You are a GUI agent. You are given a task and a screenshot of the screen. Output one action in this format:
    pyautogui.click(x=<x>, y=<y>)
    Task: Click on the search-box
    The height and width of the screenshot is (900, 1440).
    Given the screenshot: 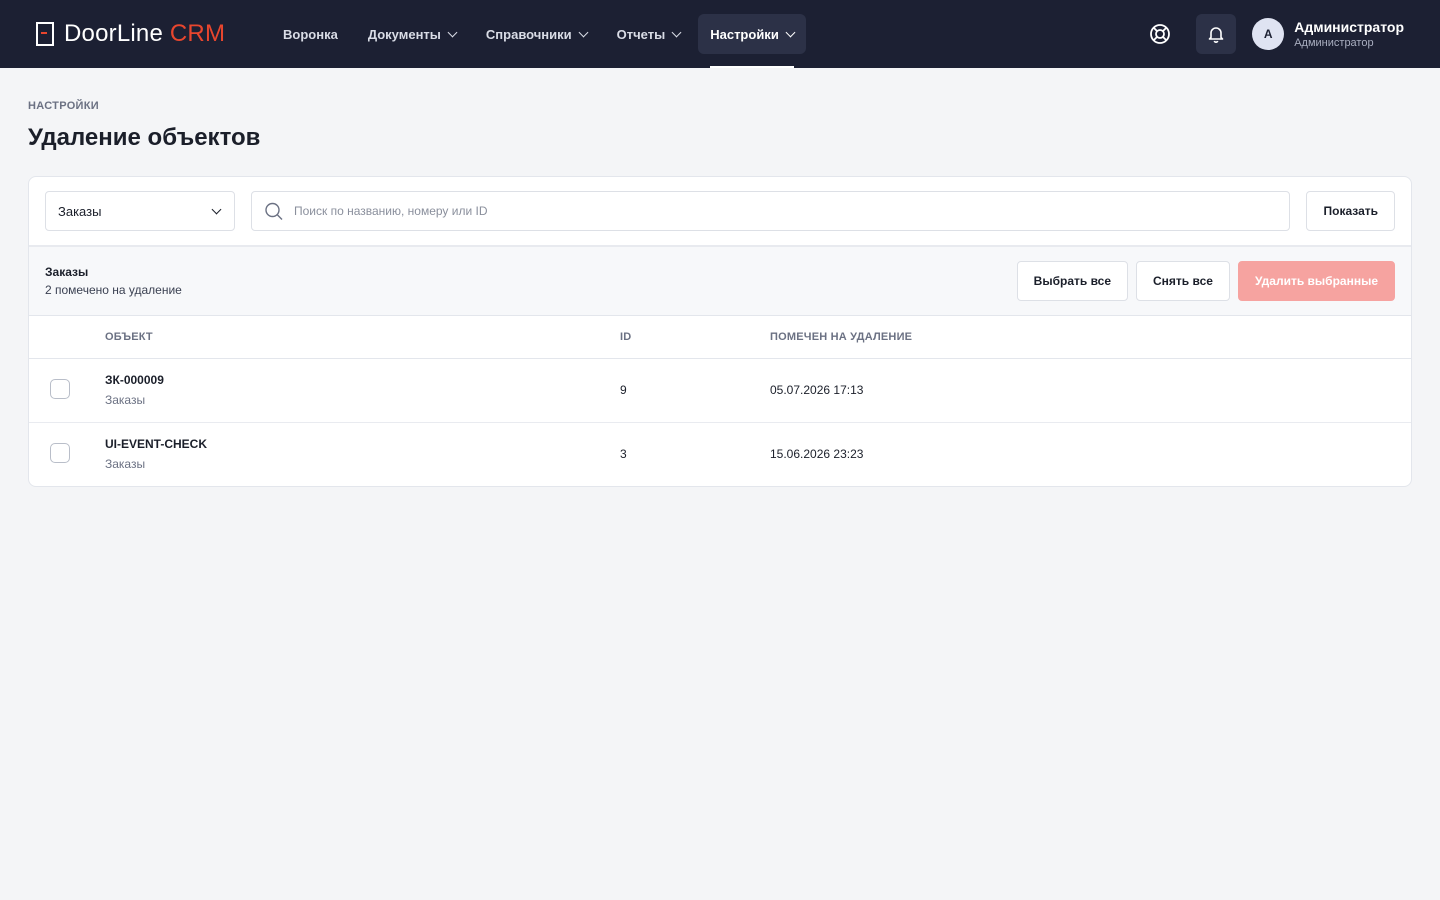 What is the action you would take?
    pyautogui.click(x=771, y=211)
    